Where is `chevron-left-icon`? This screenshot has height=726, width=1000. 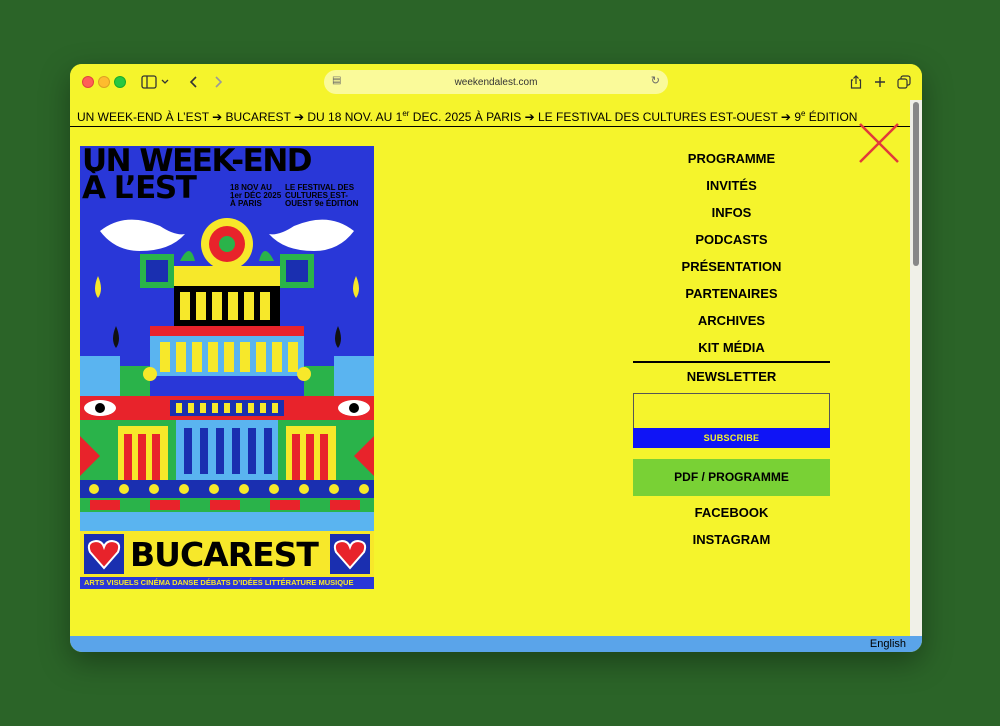
chevron-left-icon is located at coordinates (193, 82).